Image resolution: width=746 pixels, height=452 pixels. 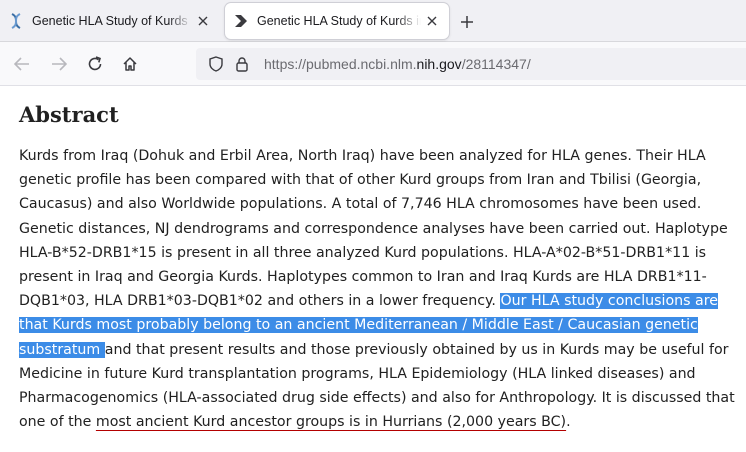 What do you see at coordinates (16, 21) in the screenshot?
I see `dna-icon` at bounding box center [16, 21].